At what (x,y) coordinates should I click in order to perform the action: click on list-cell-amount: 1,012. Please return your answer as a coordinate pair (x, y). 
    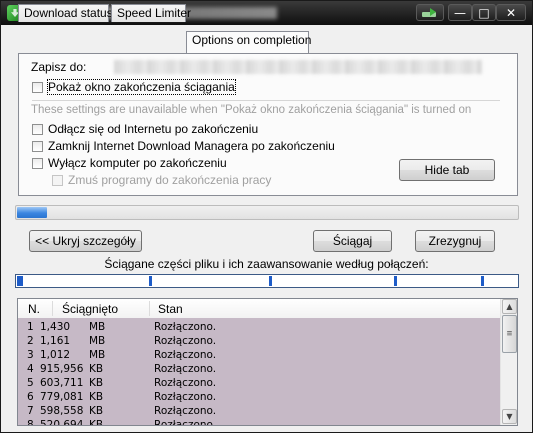
    Looking at the image, I should click on (55, 355).